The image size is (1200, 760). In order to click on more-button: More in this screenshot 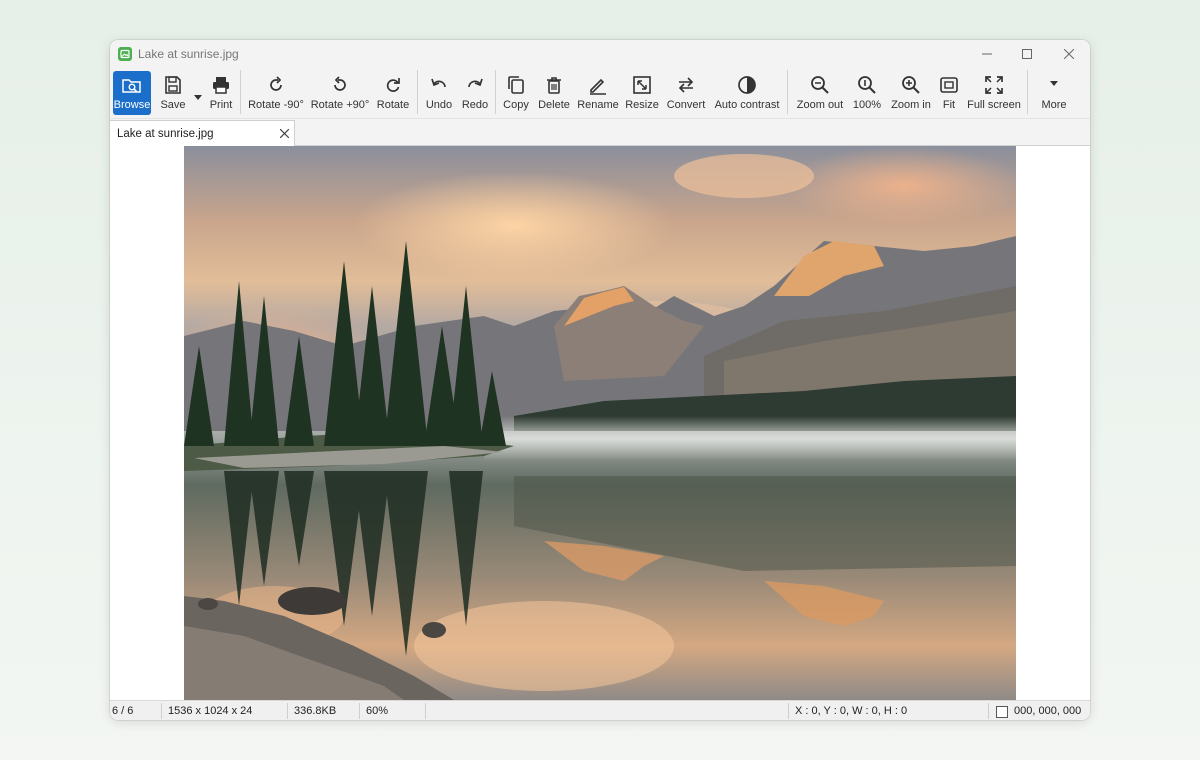, I will do `click(1054, 93)`.